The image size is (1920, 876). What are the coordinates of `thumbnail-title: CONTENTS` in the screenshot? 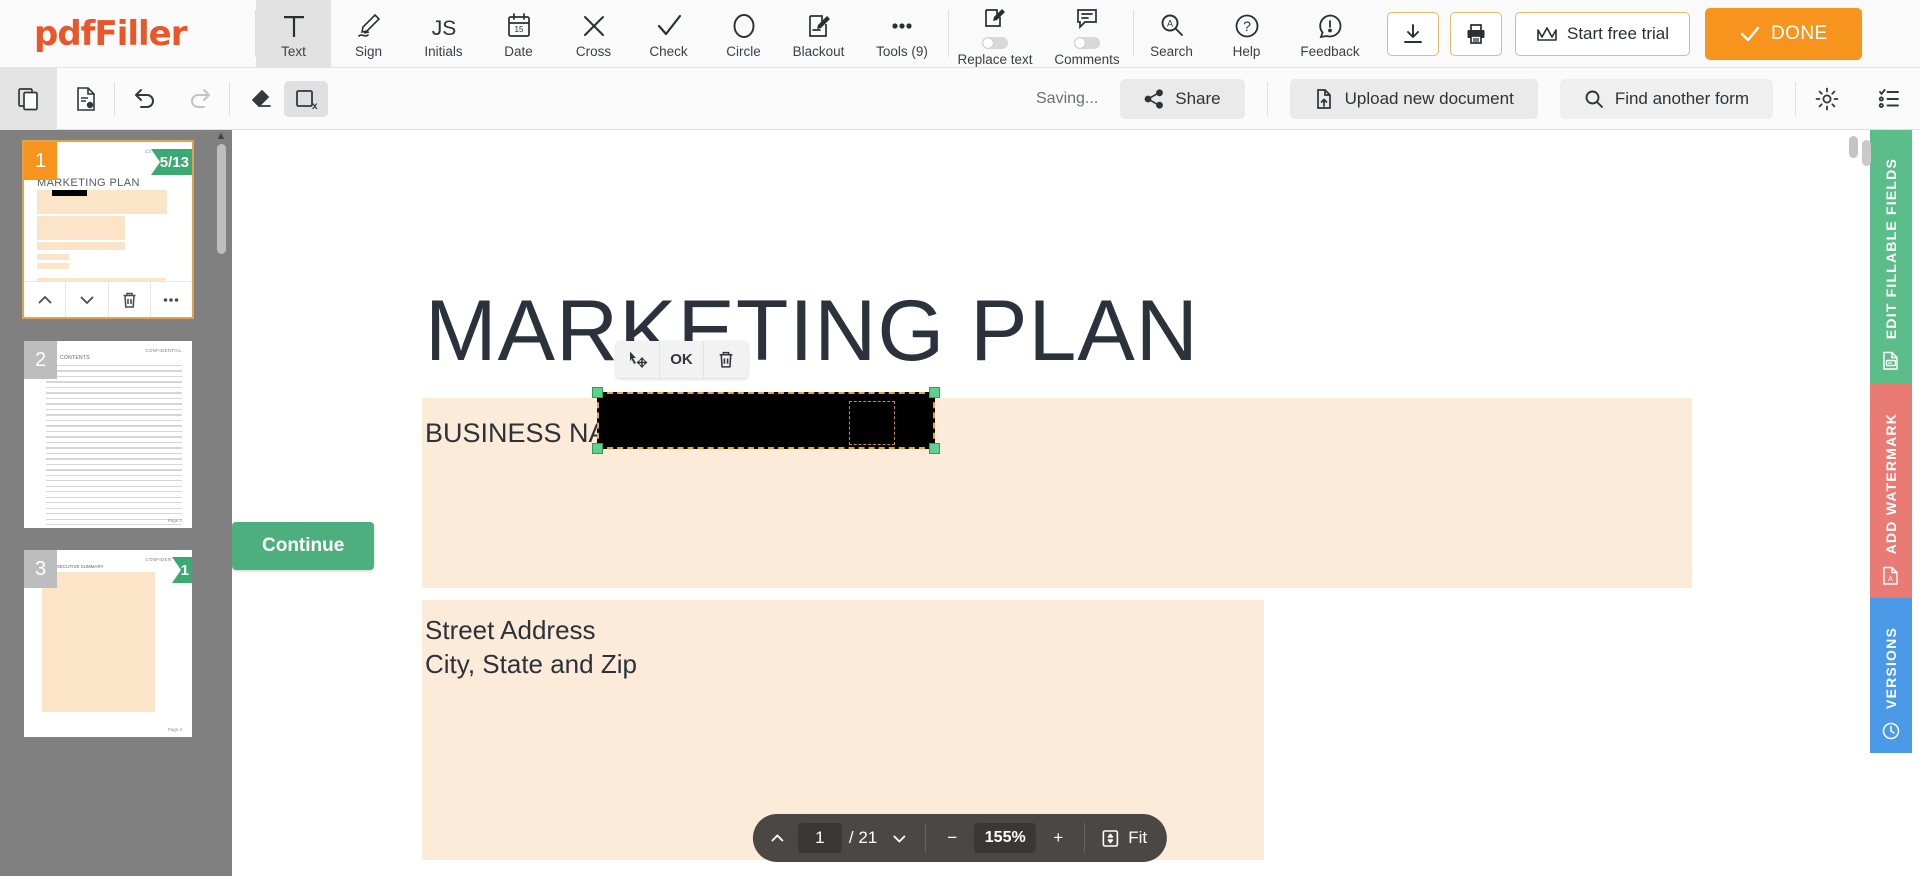 It's located at (75, 358).